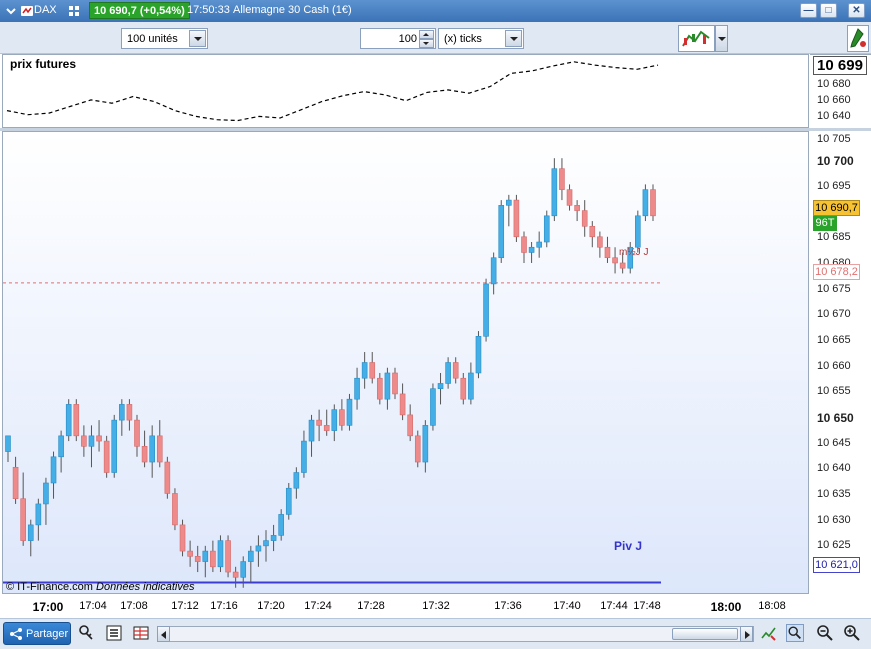 This screenshot has width=871, height=649. Describe the element at coordinates (398, 38) in the screenshot. I see `ticks-stepper: 100` at that location.